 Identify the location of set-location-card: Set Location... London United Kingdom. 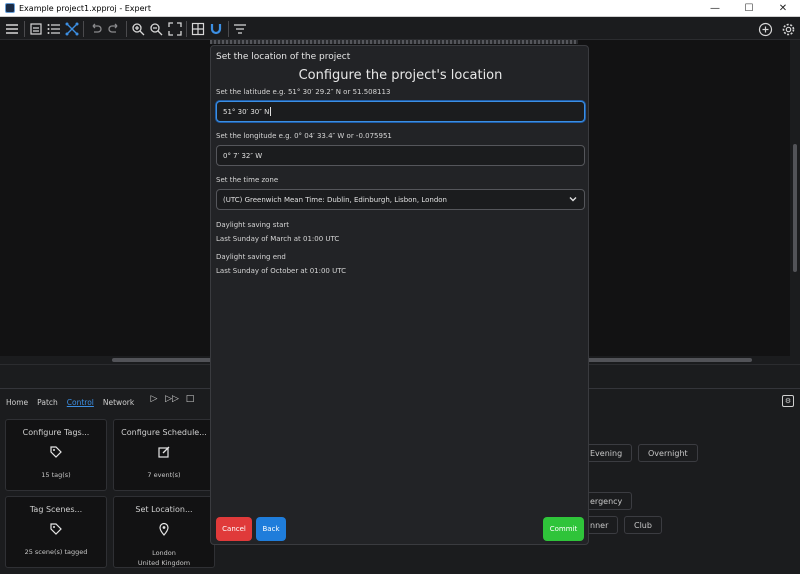
(164, 532).